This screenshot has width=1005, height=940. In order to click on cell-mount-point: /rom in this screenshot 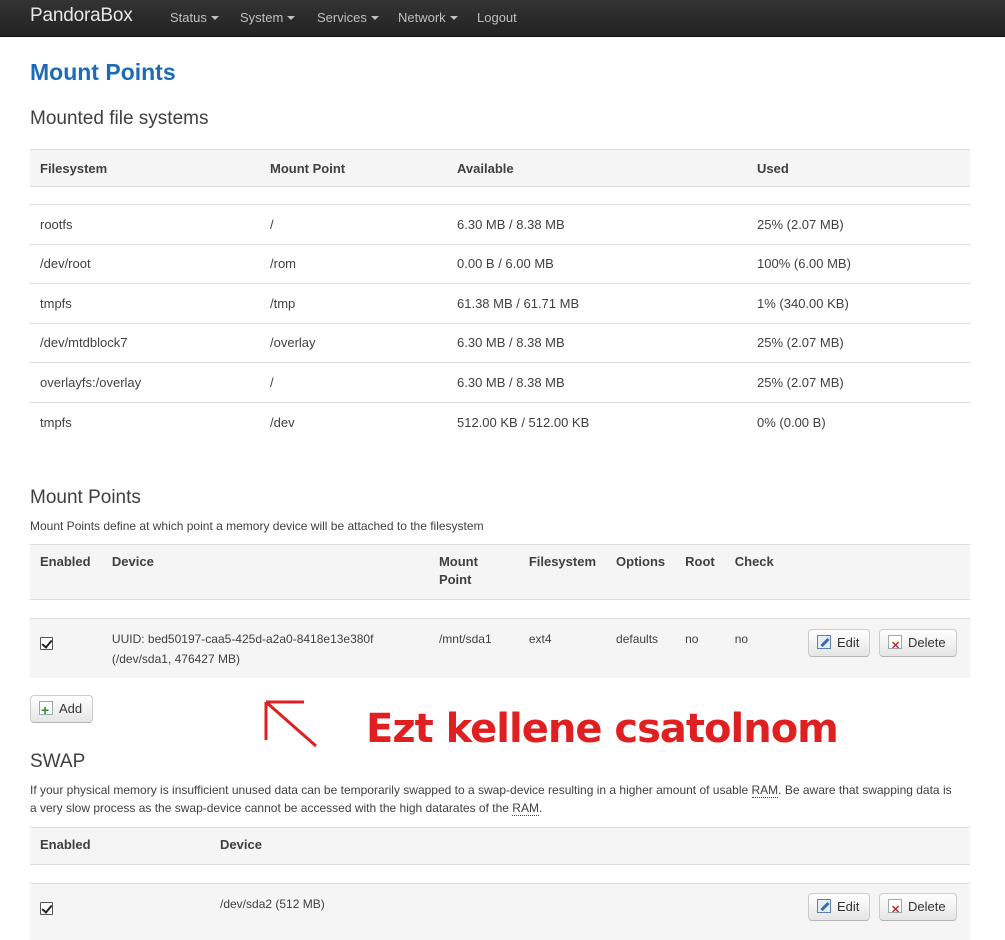, I will do `click(353, 263)`.